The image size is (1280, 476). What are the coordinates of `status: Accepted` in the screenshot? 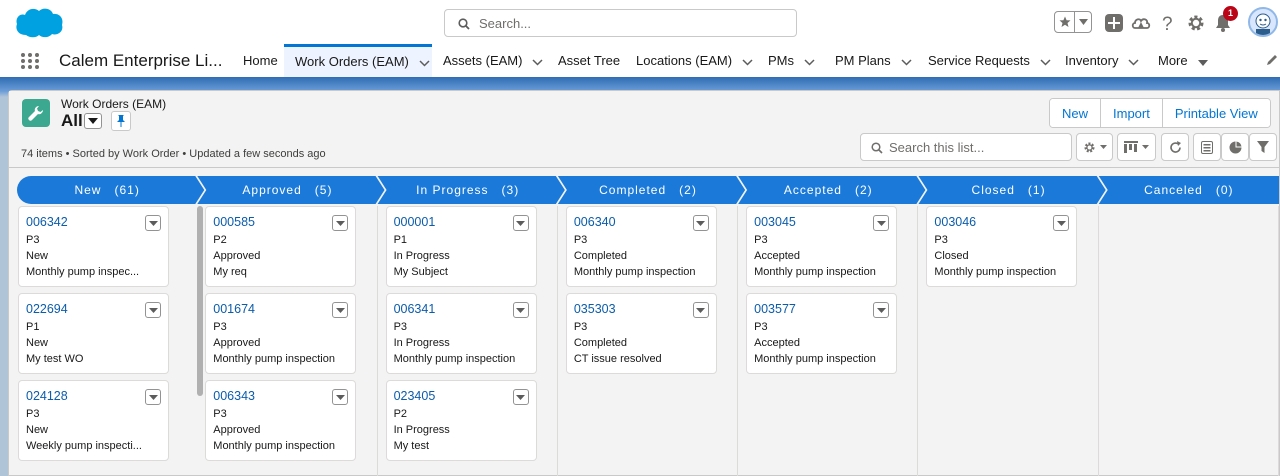 It's located at (777, 343).